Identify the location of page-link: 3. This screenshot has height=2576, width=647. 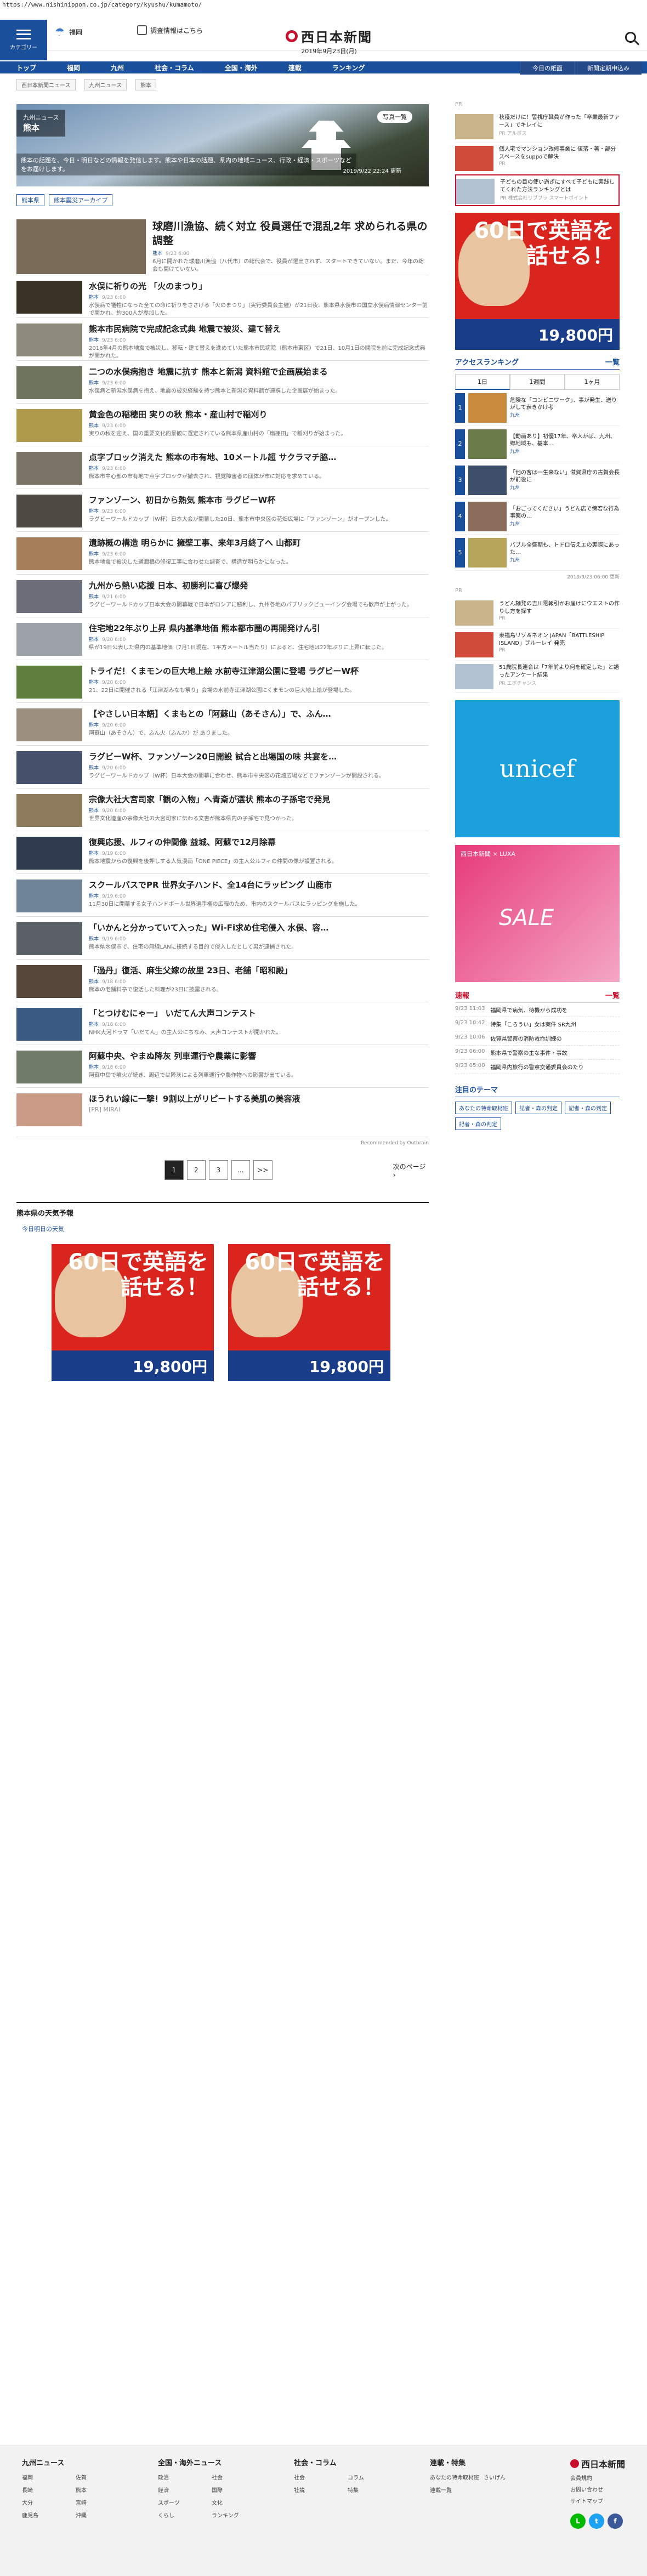
(218, 1170).